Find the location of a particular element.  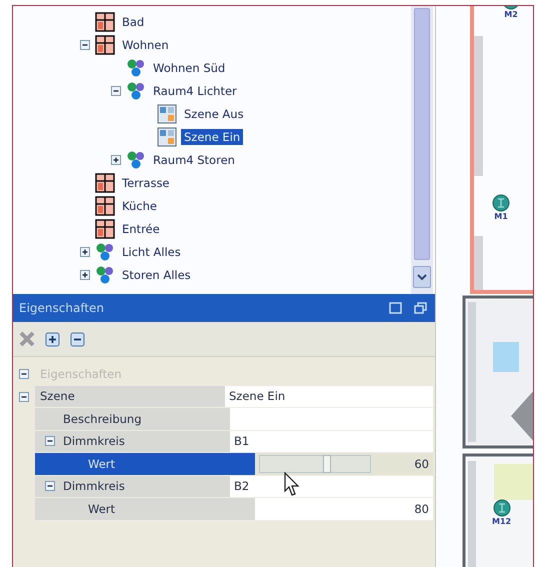

tree-item: Szene Ein is located at coordinates (212, 136).